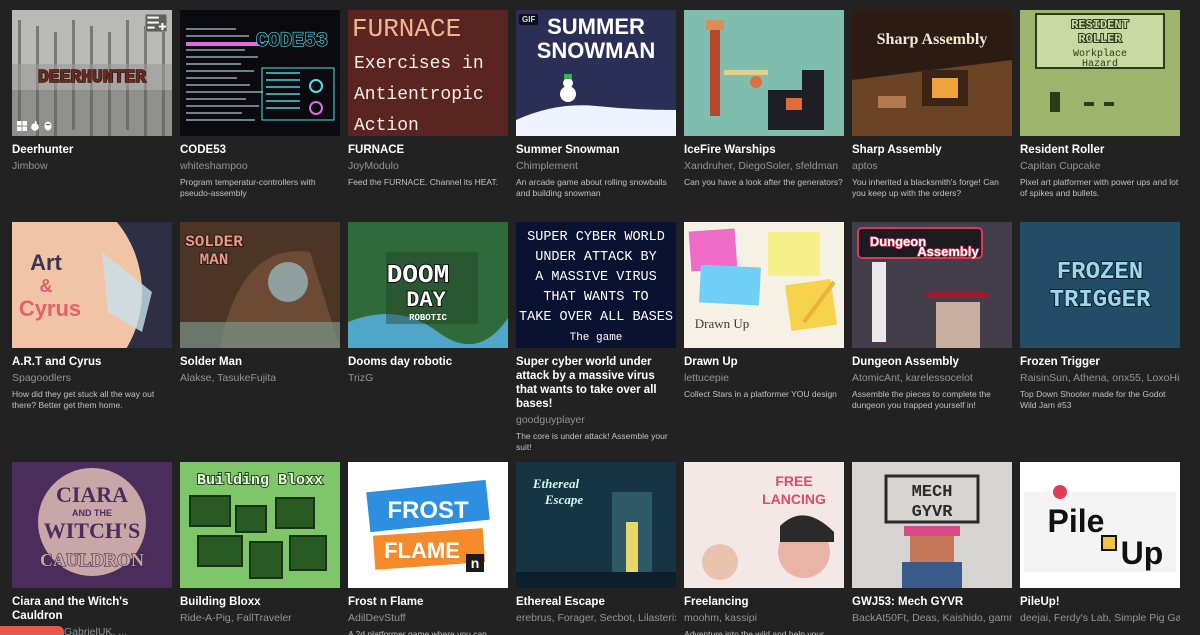  Describe the element at coordinates (360, 378) in the screenshot. I see `author-link: TrizG` at that location.